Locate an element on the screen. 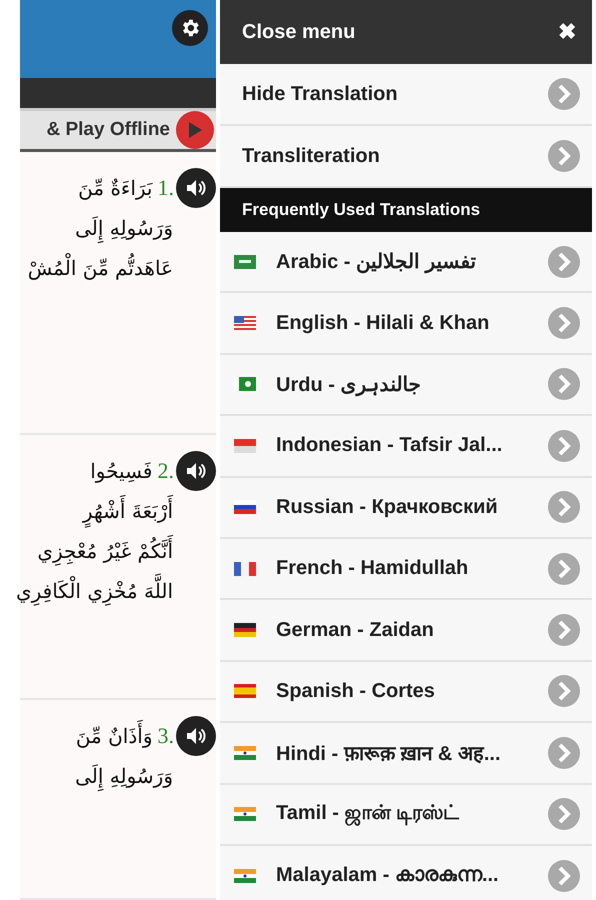  verse-text: وَأَذَانٌ مِّنَ is located at coordinates (114, 736).